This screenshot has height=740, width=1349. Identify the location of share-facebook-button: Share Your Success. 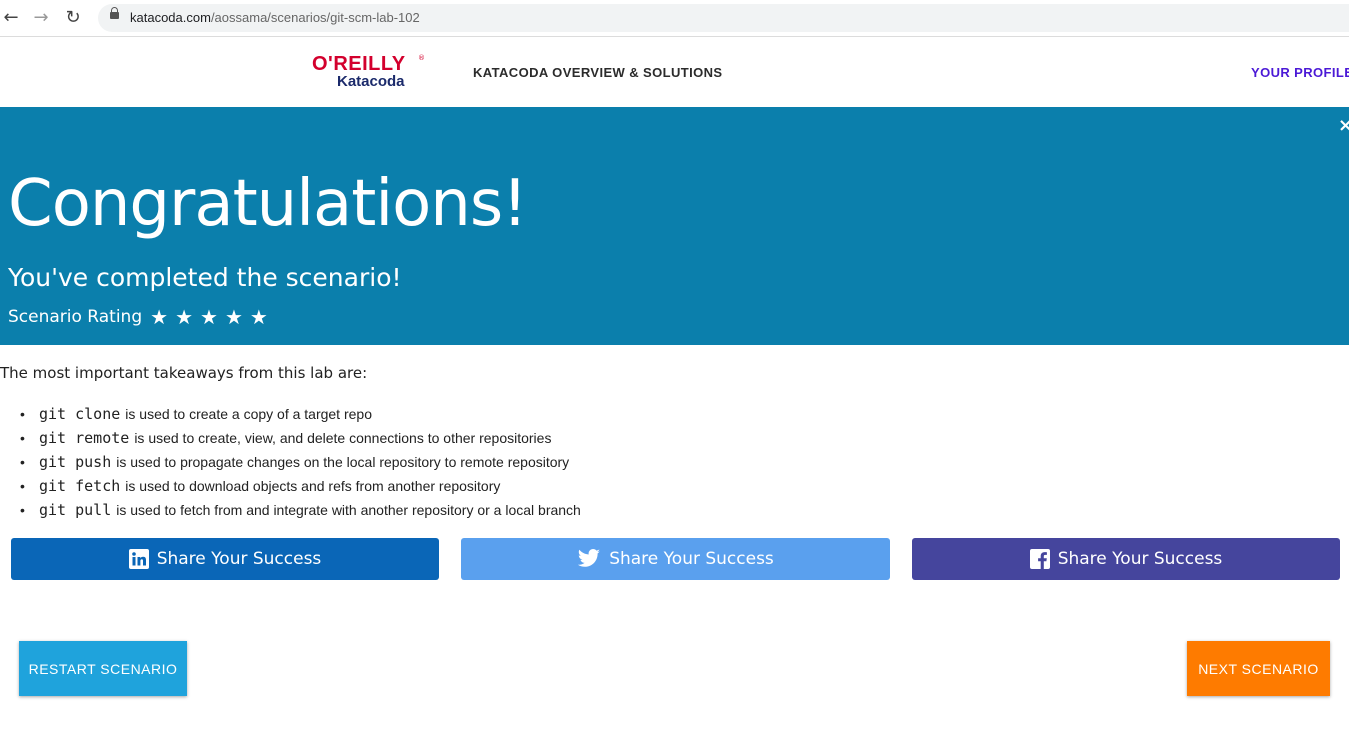
(1126, 559).